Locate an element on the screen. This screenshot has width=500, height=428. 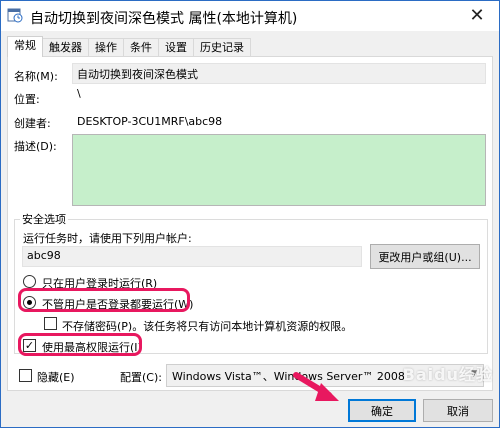
hidden-label: 隐藏(E) is located at coordinates (56, 377).